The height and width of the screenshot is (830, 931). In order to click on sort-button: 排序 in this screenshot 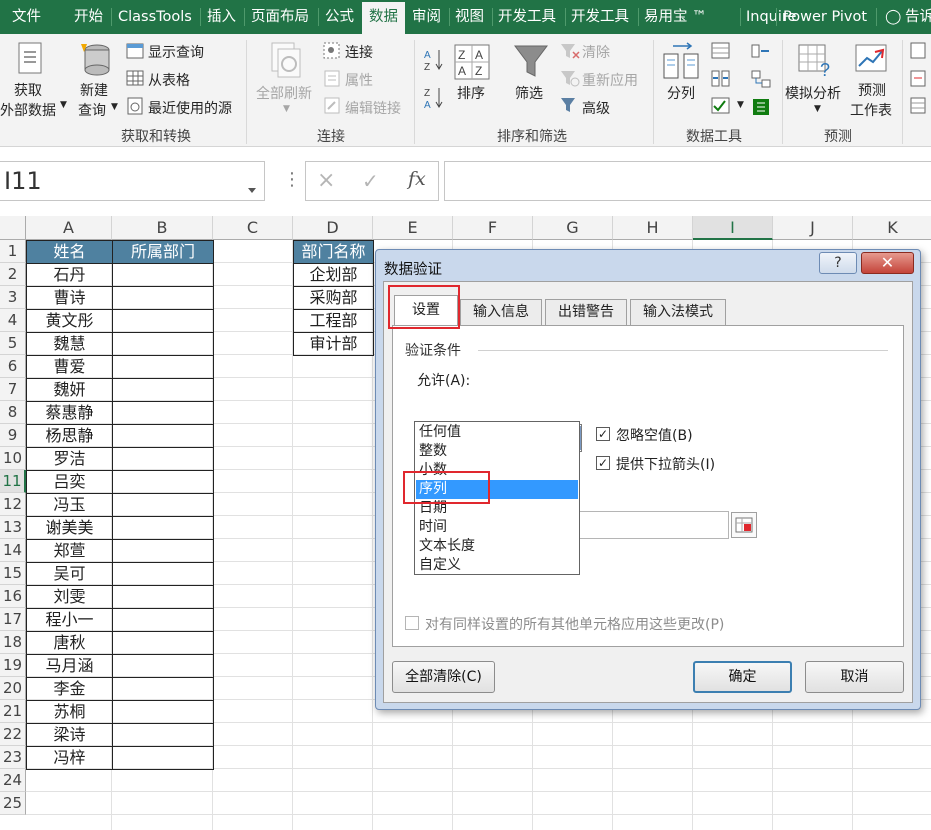, I will do `click(471, 93)`.